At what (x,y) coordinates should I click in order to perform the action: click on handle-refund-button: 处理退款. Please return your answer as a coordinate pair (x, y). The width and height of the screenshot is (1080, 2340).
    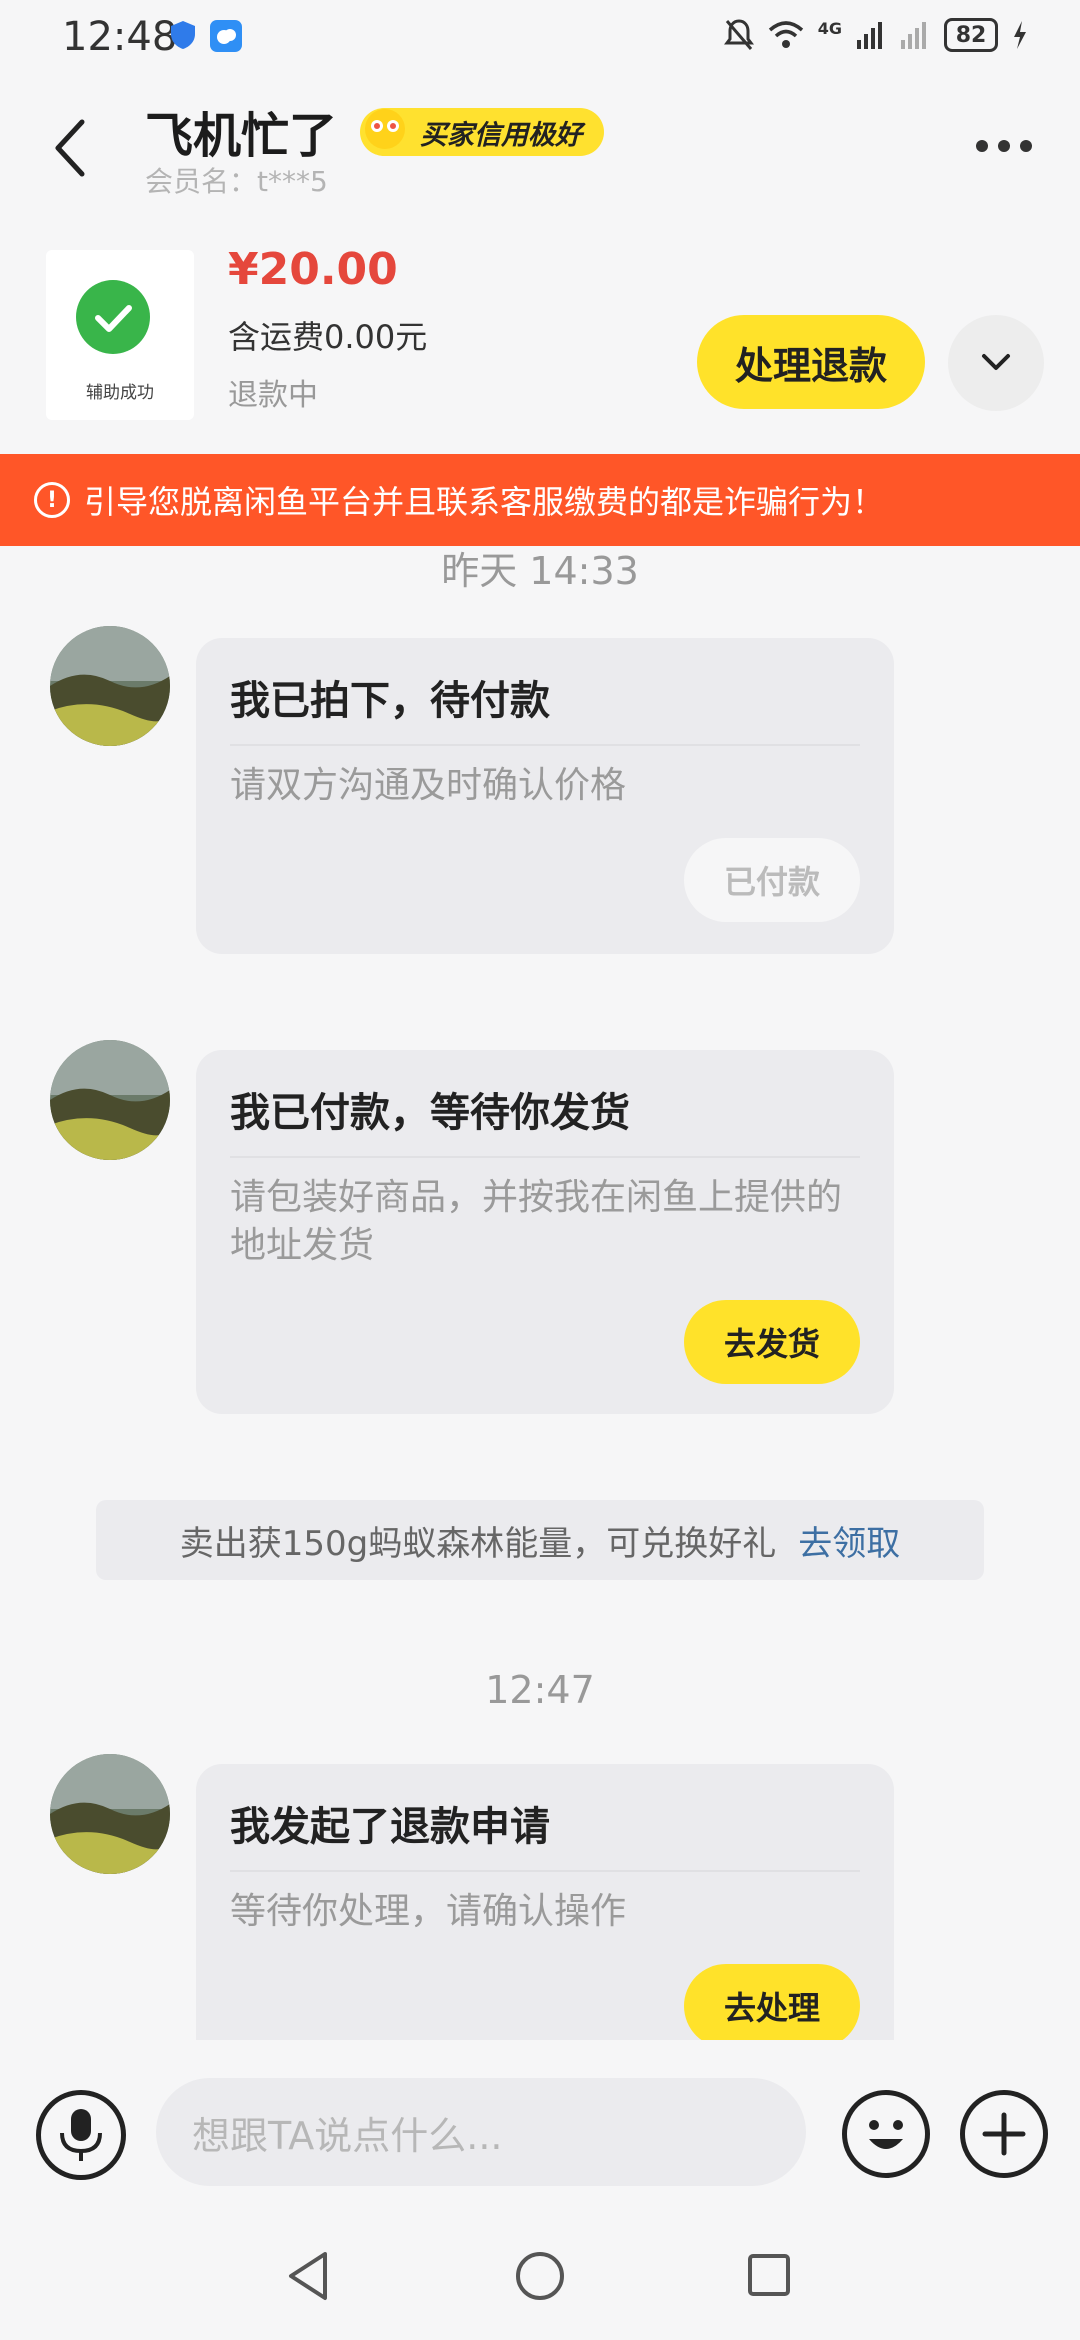
    Looking at the image, I should click on (811, 362).